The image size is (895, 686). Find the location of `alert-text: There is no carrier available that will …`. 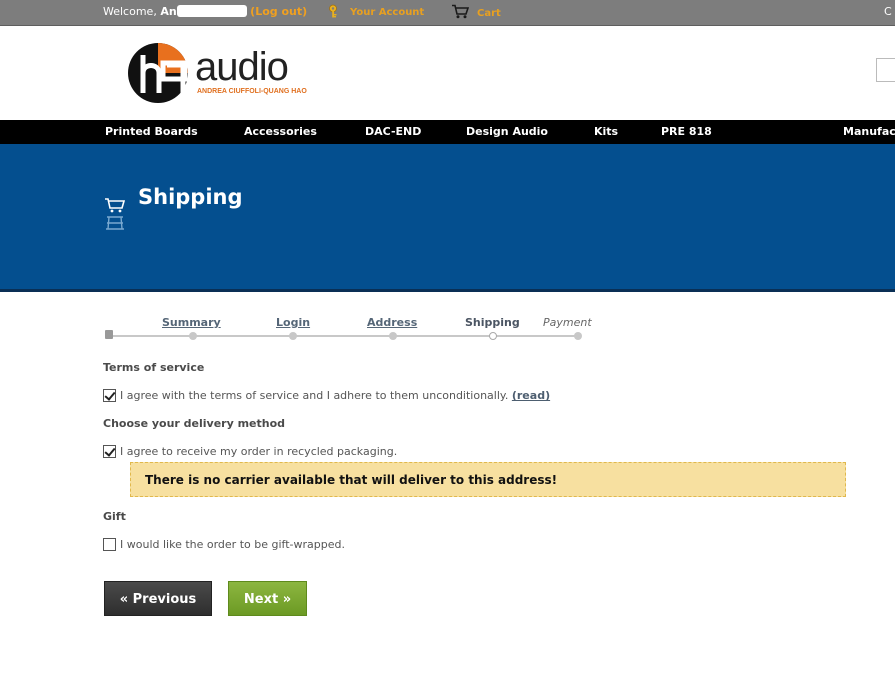

alert-text: There is no carrier available that will … is located at coordinates (351, 480).